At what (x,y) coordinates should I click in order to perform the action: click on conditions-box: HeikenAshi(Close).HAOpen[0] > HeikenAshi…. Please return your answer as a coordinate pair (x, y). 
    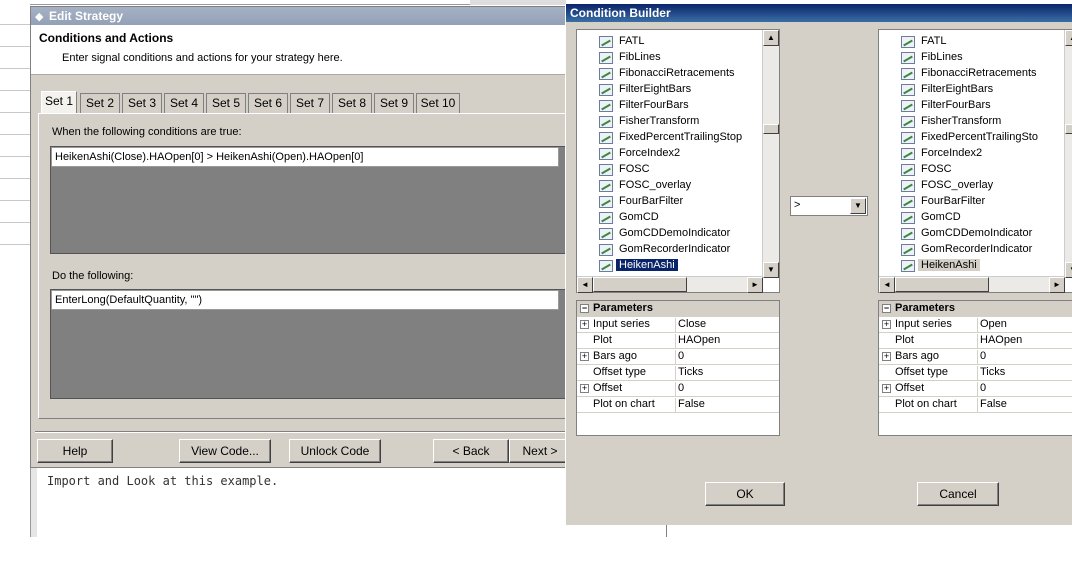
    Looking at the image, I should click on (310, 200).